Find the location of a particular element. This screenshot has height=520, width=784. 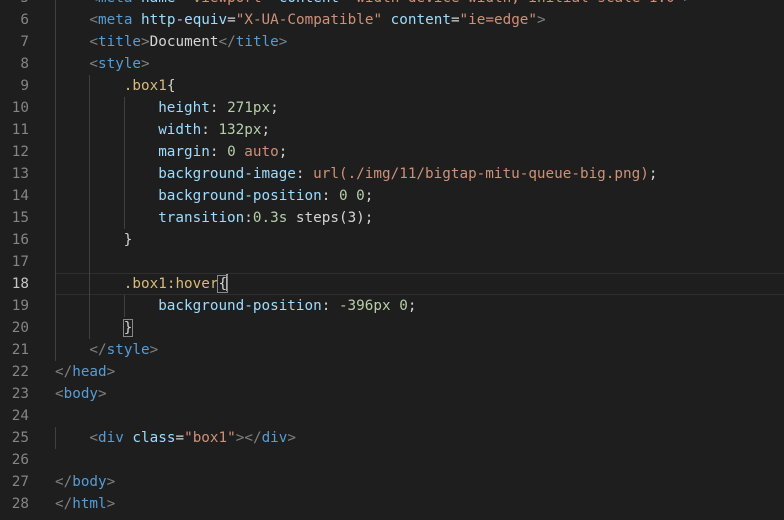

code-token: 0 is located at coordinates (403, 306).